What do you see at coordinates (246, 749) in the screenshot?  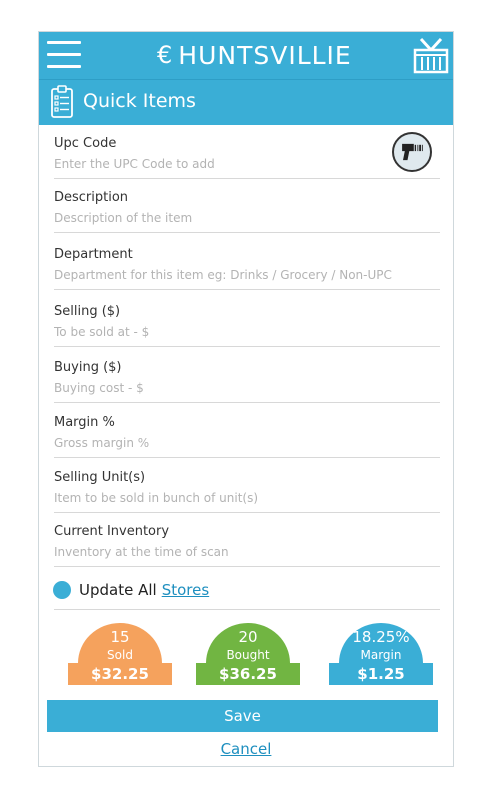 I see `cancel-link: Cancel` at bounding box center [246, 749].